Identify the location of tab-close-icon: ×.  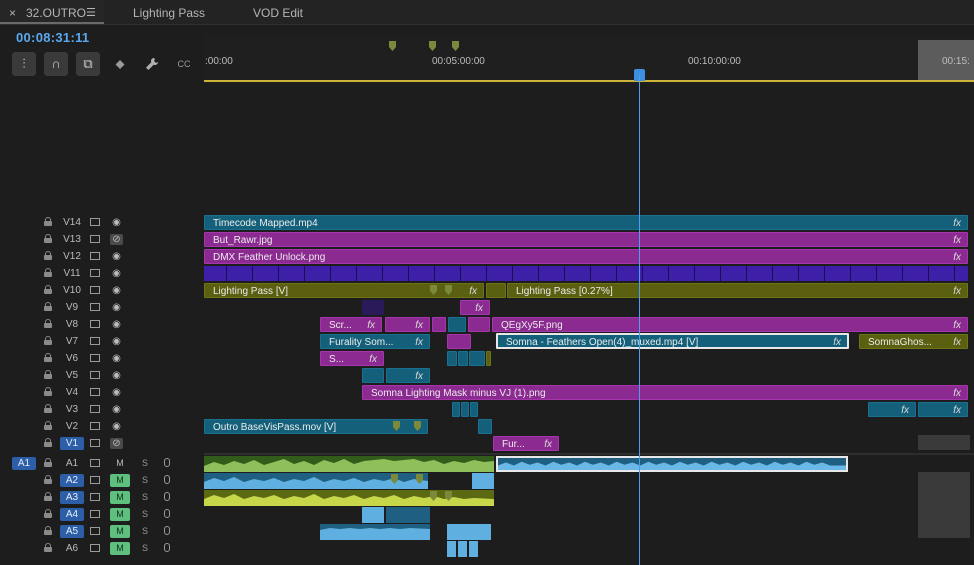
(12, 13).